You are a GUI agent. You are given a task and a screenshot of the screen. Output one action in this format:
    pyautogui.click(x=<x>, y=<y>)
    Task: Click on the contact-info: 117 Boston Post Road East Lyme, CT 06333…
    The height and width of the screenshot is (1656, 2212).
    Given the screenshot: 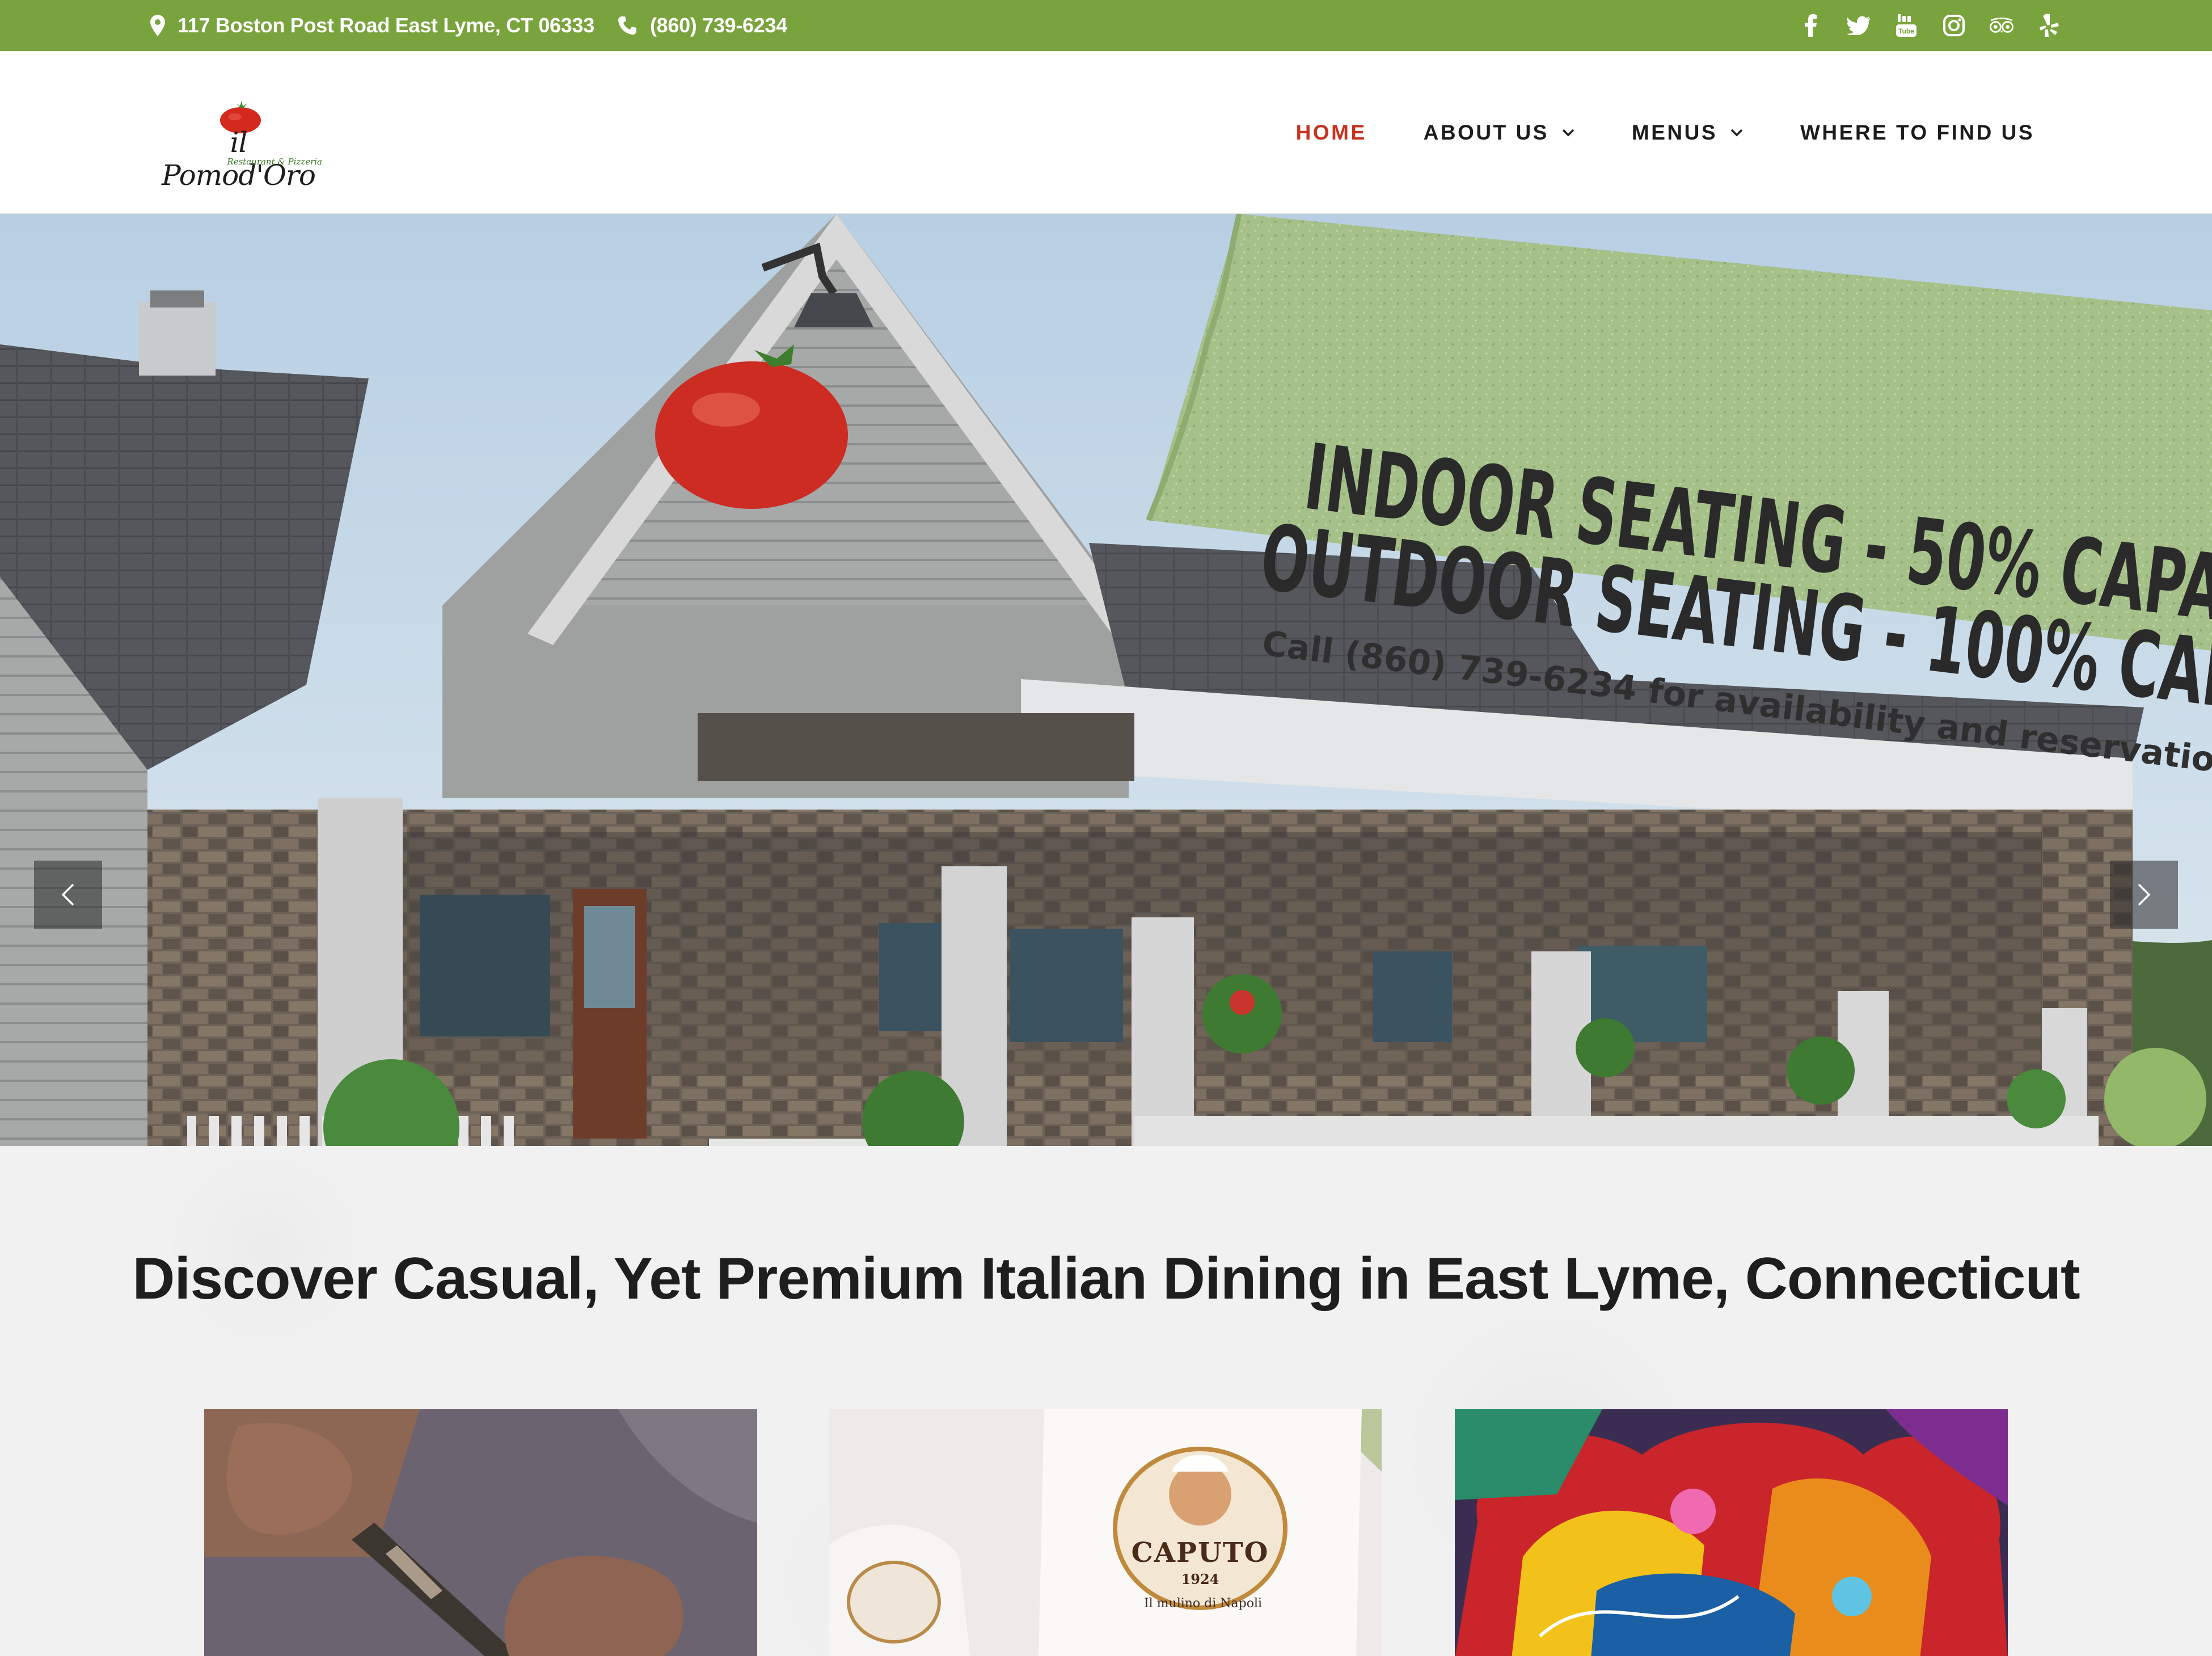 What is the action you would take?
    pyautogui.click(x=468, y=25)
    